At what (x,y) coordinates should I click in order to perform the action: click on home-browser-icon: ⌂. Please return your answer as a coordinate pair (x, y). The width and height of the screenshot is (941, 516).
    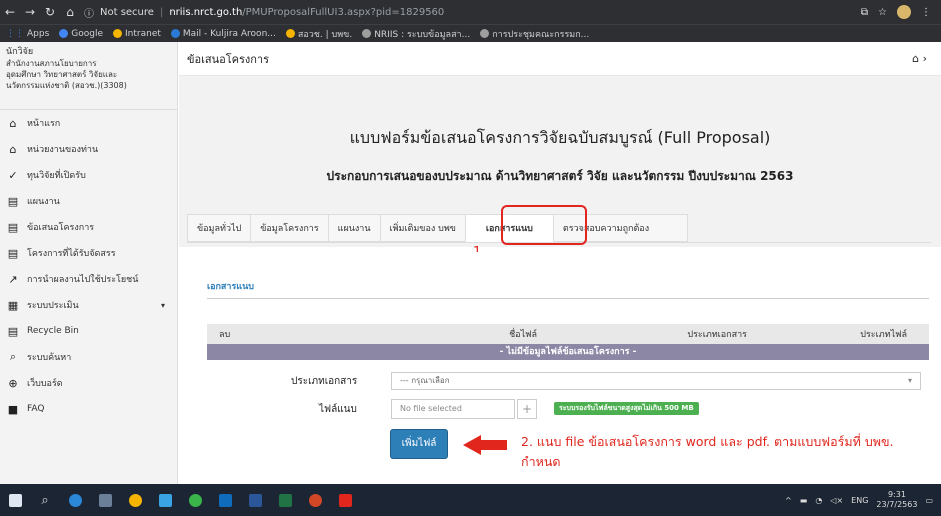
    Looking at the image, I should click on (70, 12).